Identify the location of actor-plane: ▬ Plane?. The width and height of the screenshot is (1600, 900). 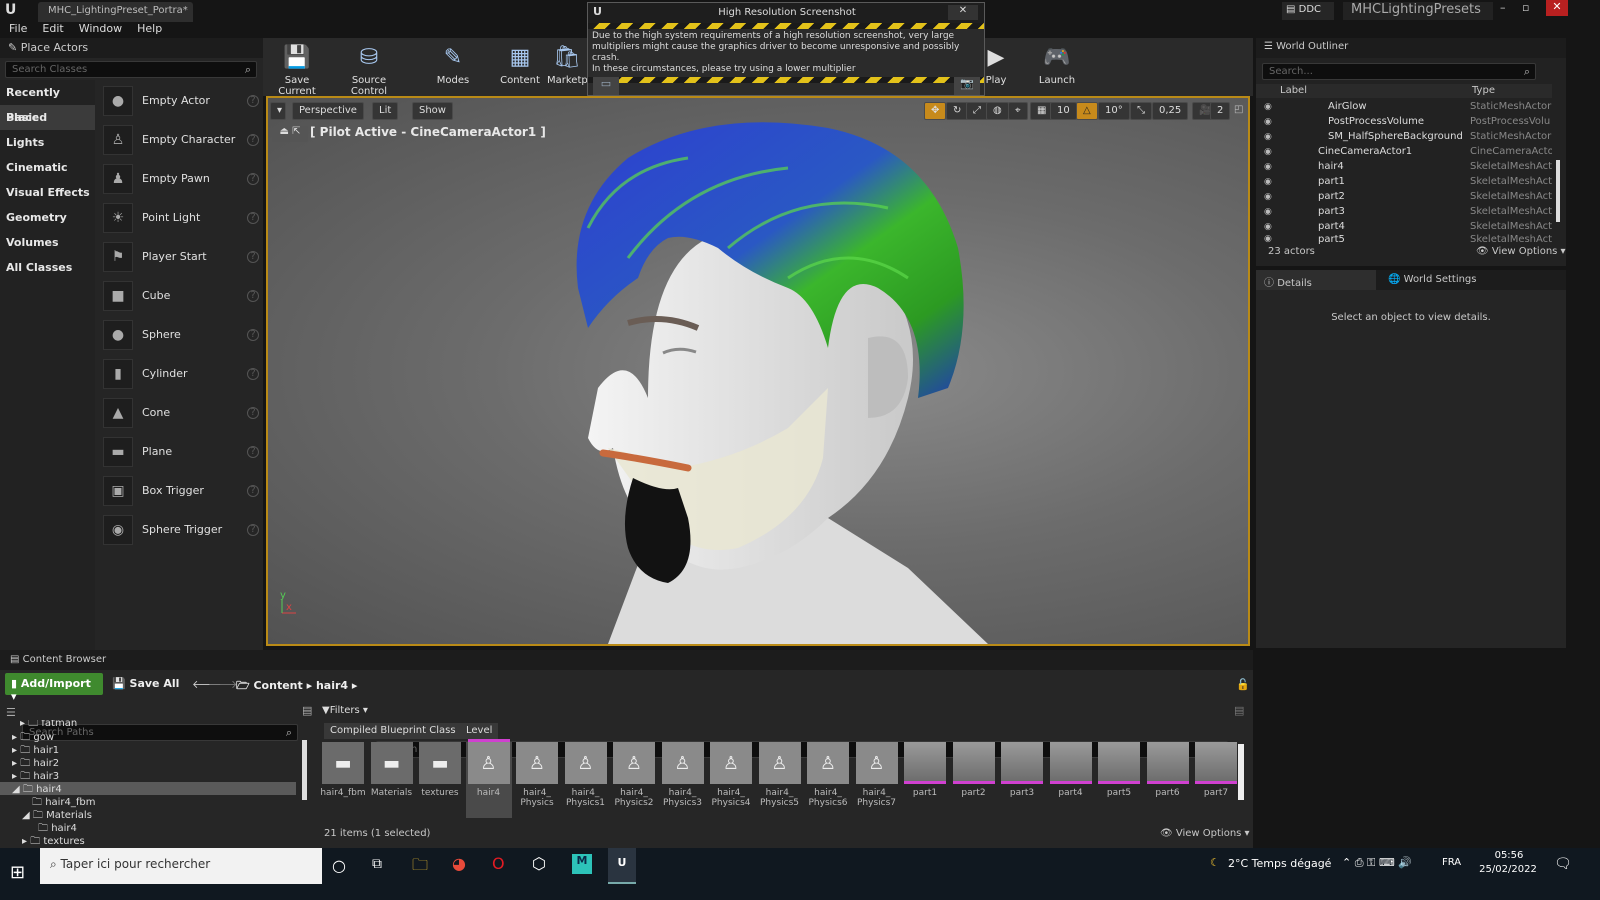
(181, 451).